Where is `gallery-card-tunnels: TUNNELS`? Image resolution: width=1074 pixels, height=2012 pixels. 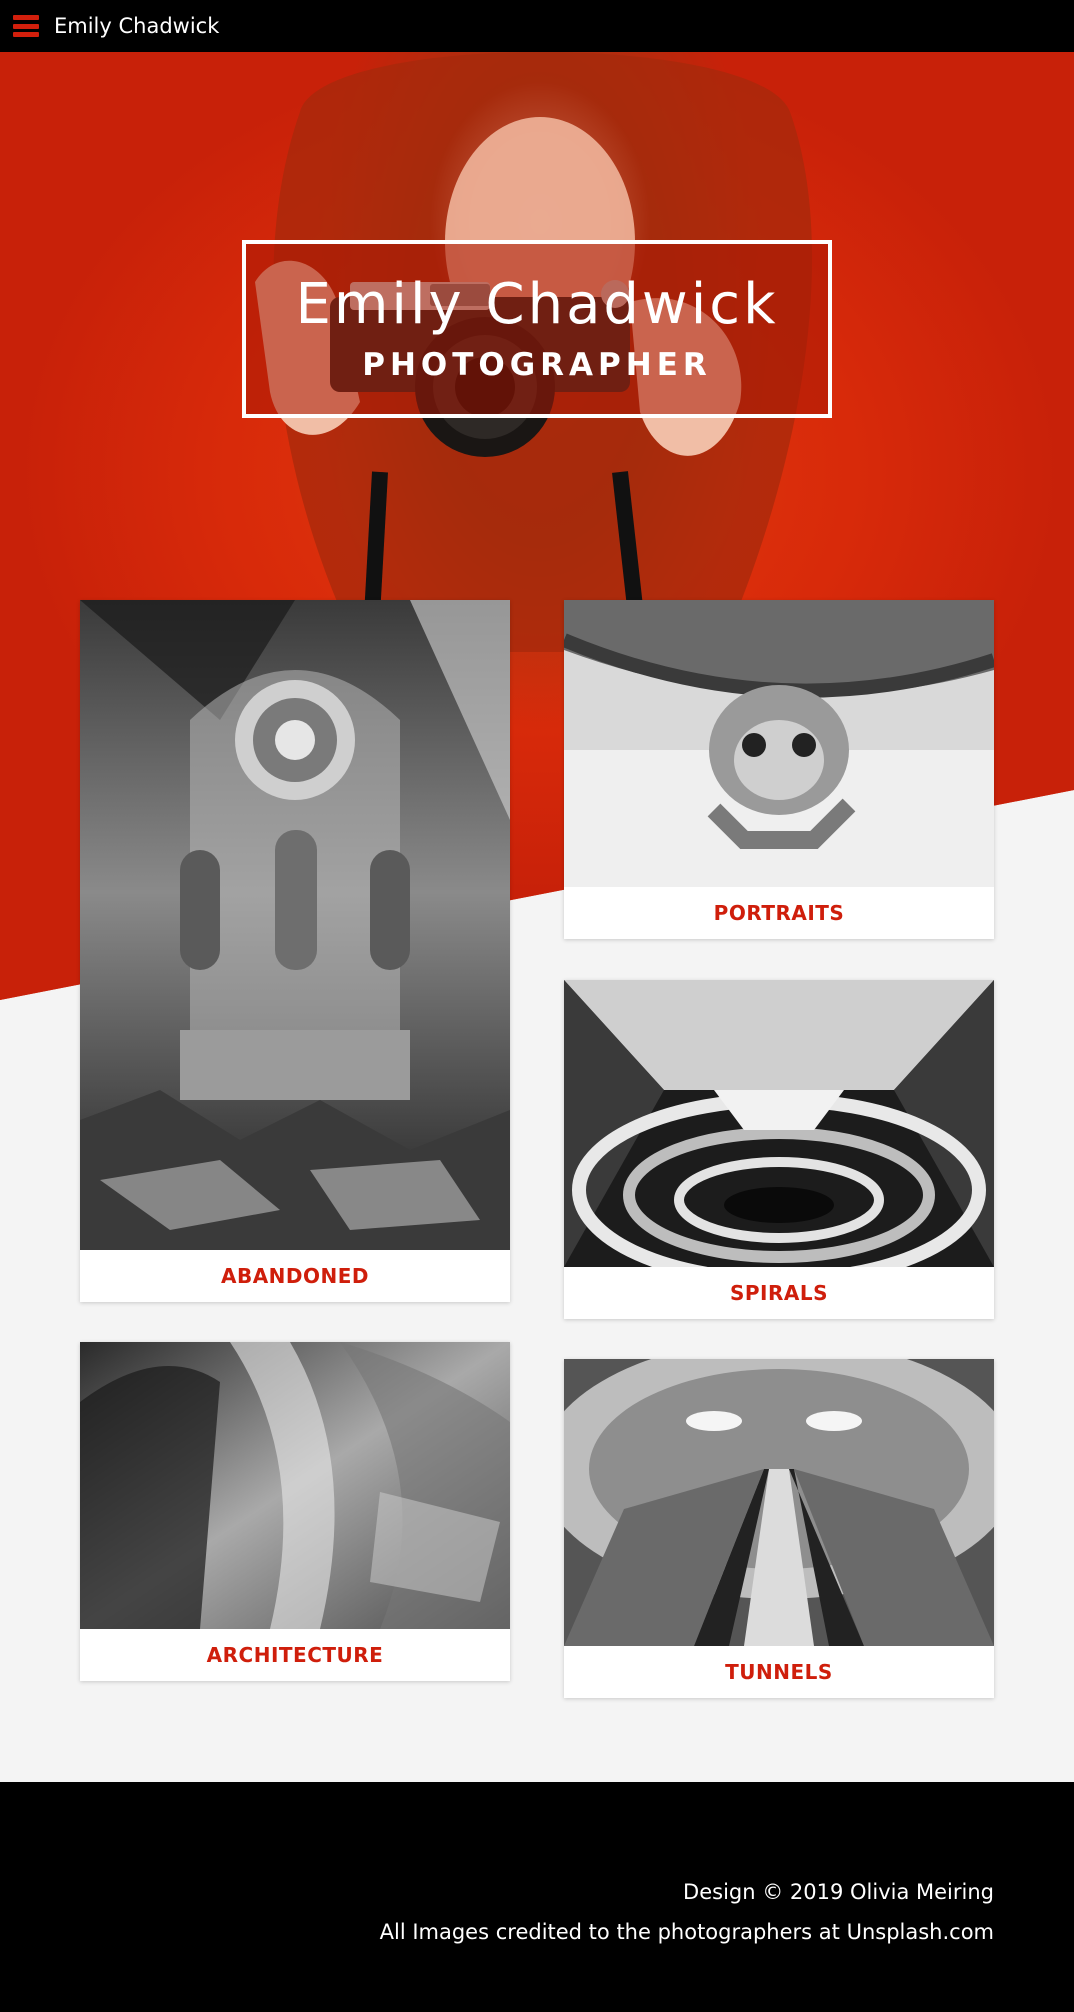
gallery-card-tunnels: TUNNELS is located at coordinates (779, 1528).